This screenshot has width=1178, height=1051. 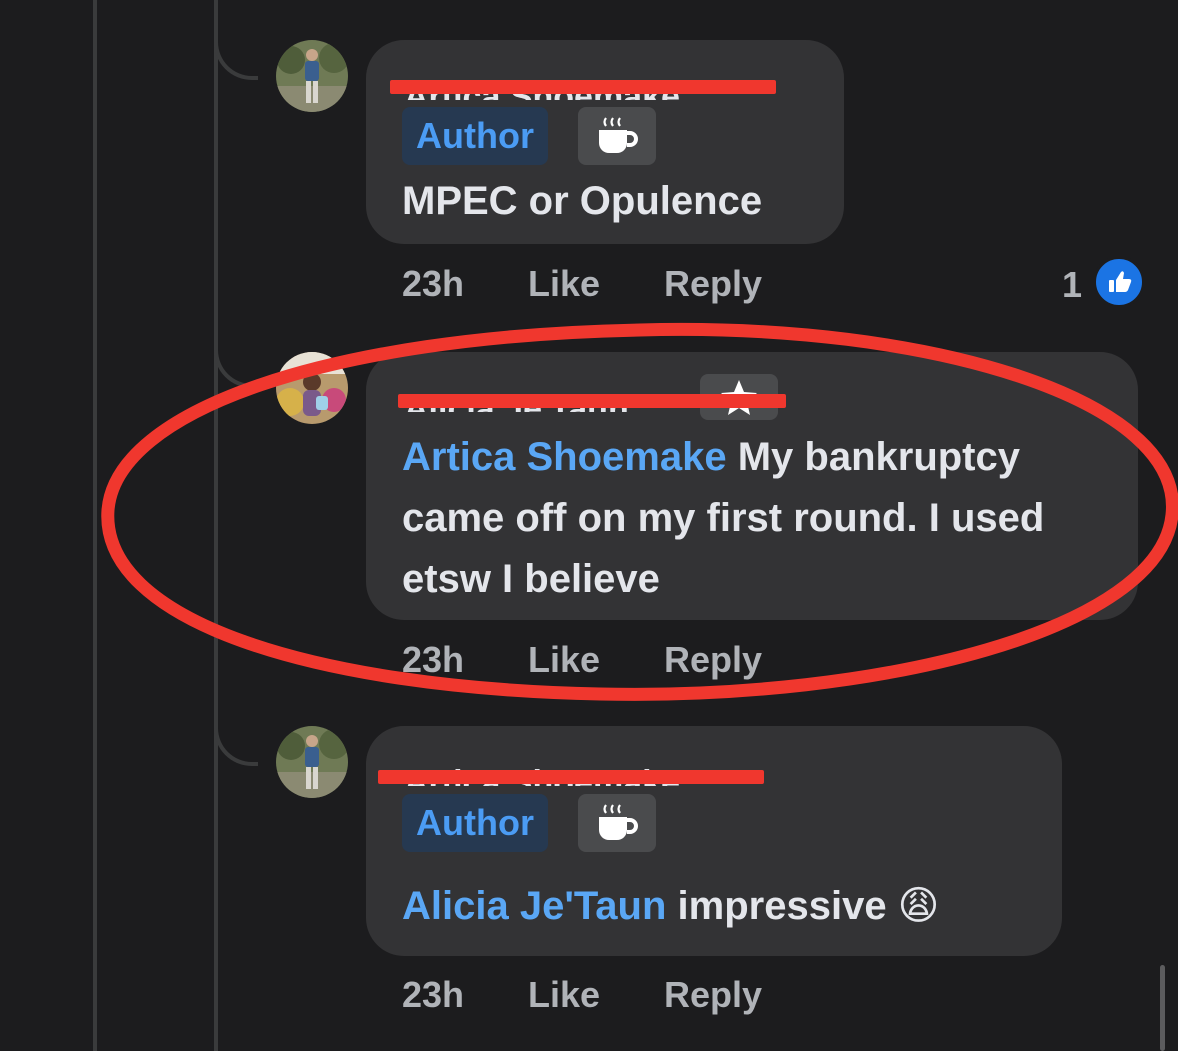 I want to click on reaction-count: 1, so click(x=1072, y=285).